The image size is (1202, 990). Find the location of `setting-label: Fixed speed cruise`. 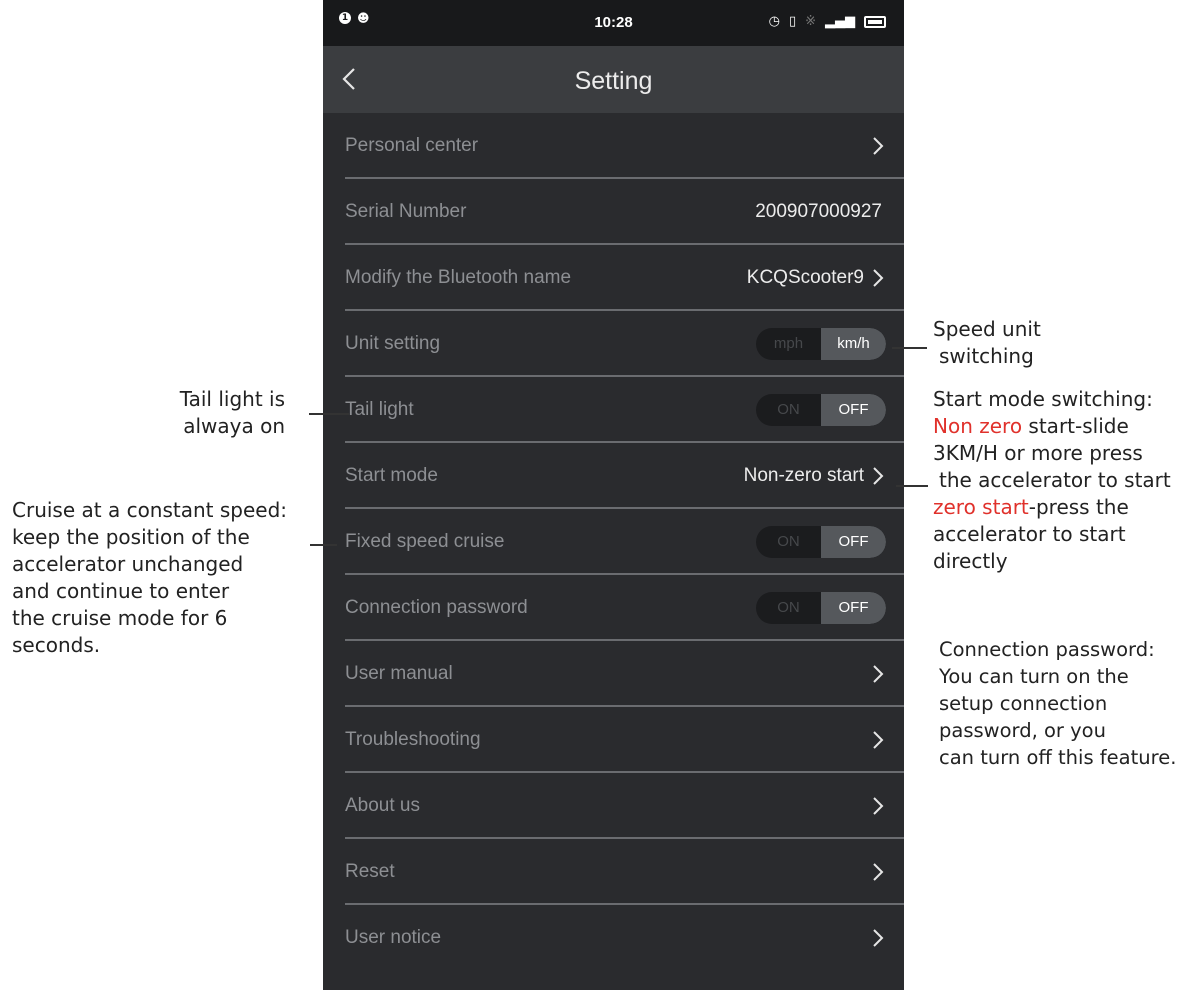

setting-label: Fixed speed cruise is located at coordinates (425, 541).